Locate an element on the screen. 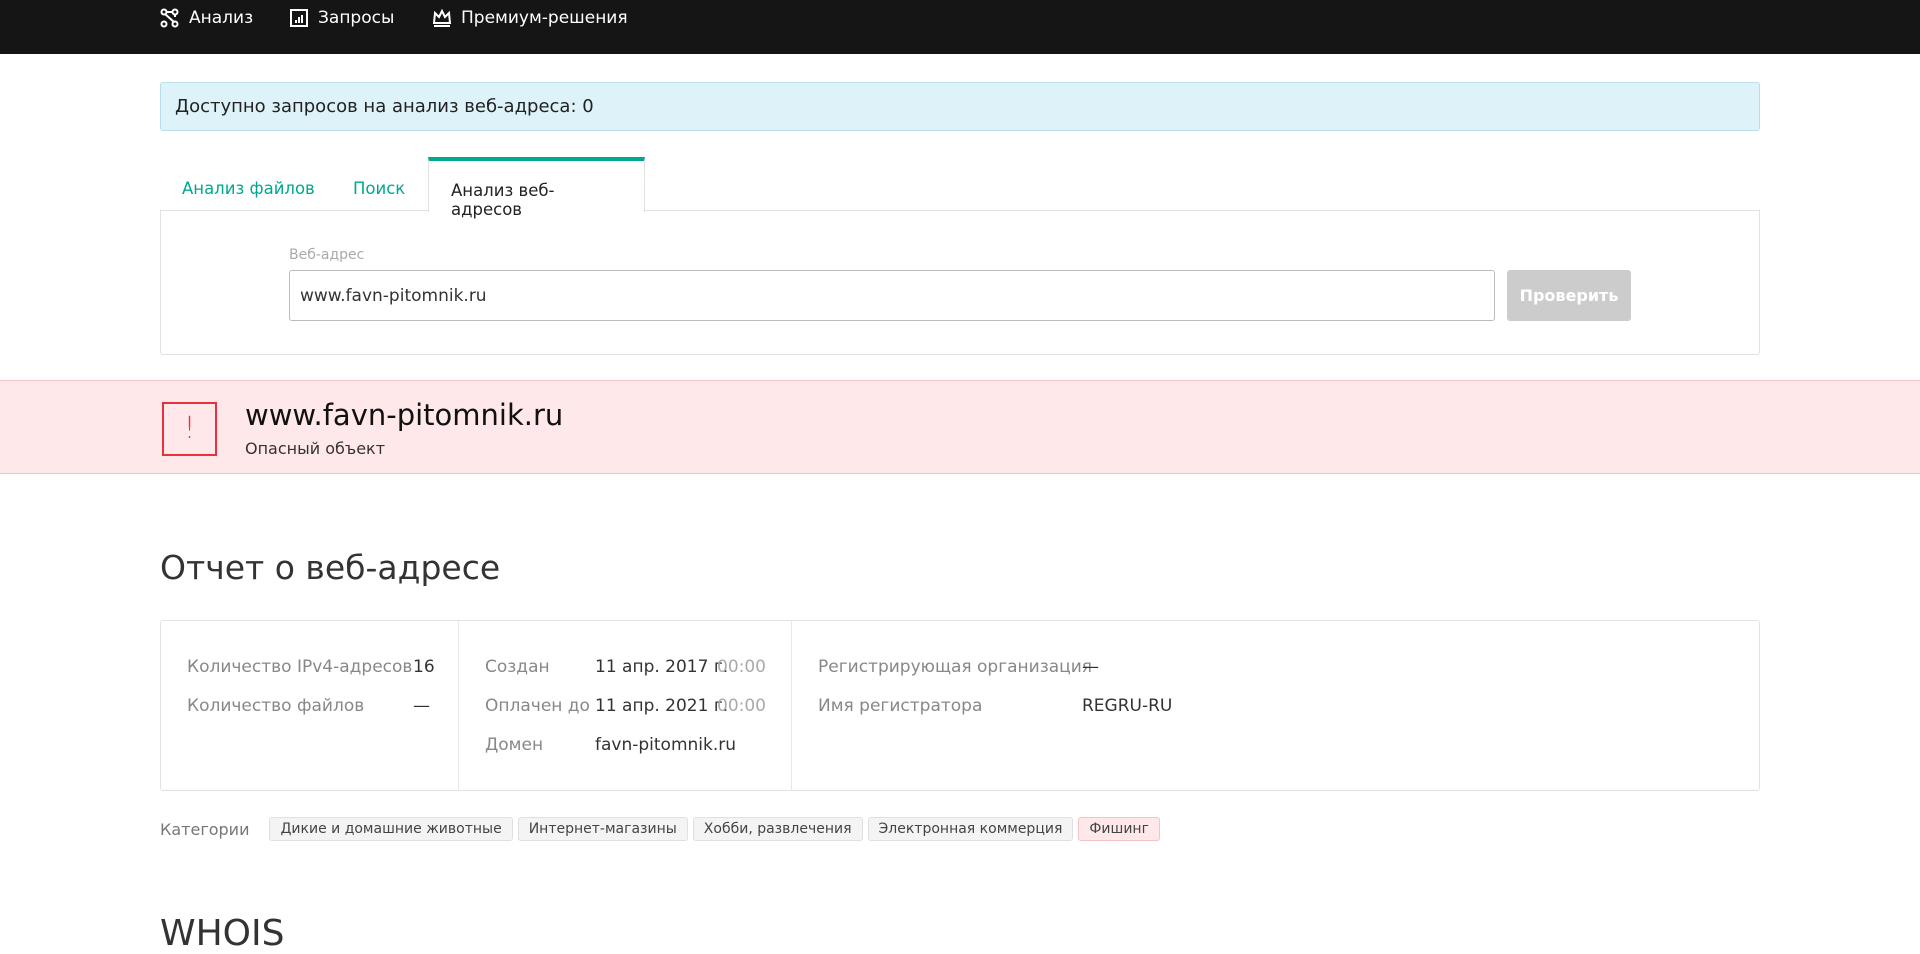  tabs: Анализ файлов Поиск Анализ веб-адресов is located at coordinates (960, 188).